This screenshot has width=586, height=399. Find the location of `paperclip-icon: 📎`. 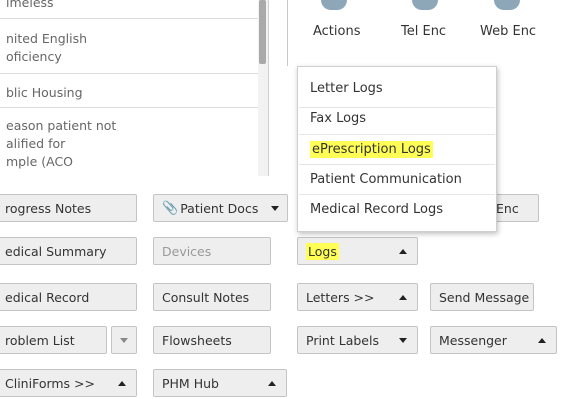

paperclip-icon: 📎 is located at coordinates (170, 208).